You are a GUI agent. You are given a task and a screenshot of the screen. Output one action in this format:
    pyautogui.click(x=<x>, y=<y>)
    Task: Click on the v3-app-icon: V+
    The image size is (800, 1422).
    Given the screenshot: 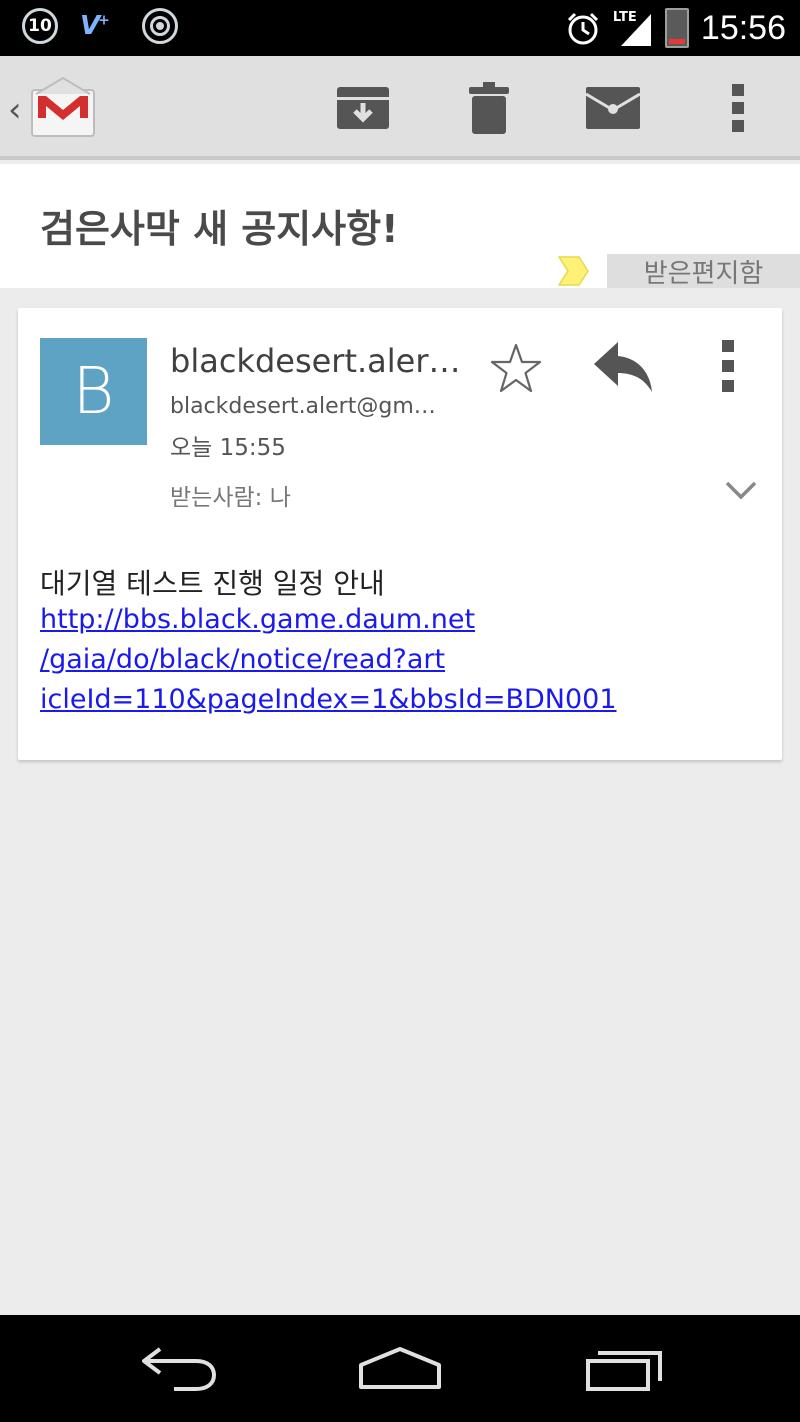 What is the action you would take?
    pyautogui.click(x=95, y=26)
    